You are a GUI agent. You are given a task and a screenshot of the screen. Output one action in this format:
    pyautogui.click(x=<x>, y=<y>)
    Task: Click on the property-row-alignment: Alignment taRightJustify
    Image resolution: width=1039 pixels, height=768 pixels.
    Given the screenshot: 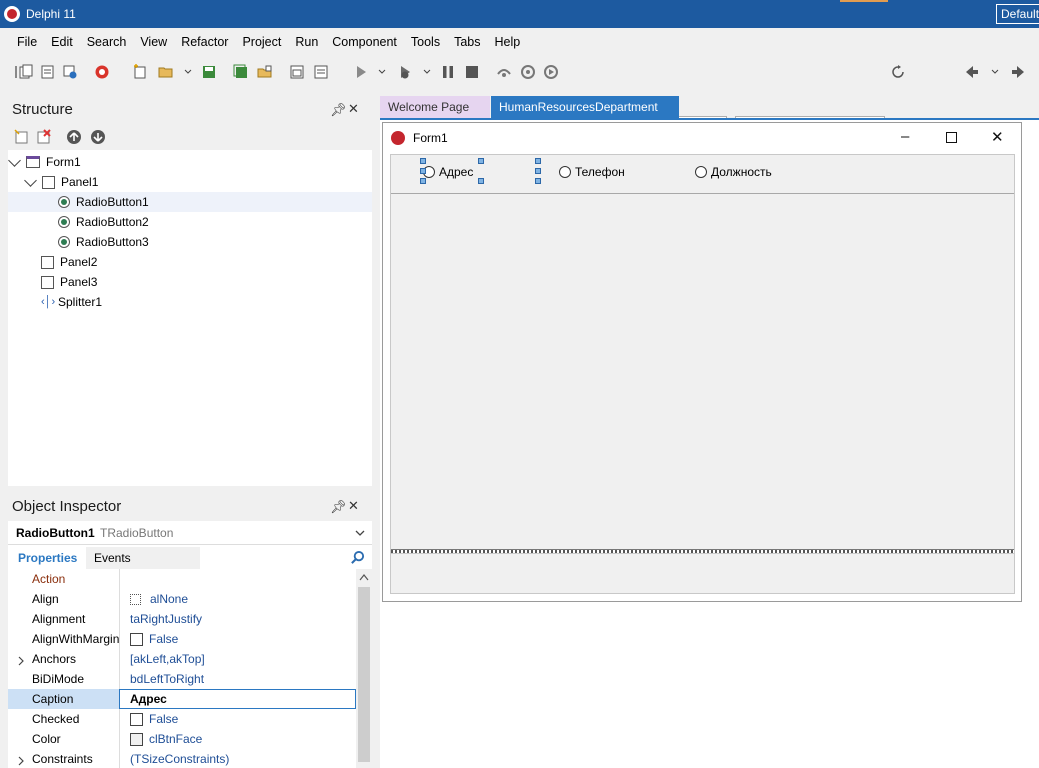 What is the action you would take?
    pyautogui.click(x=182, y=619)
    